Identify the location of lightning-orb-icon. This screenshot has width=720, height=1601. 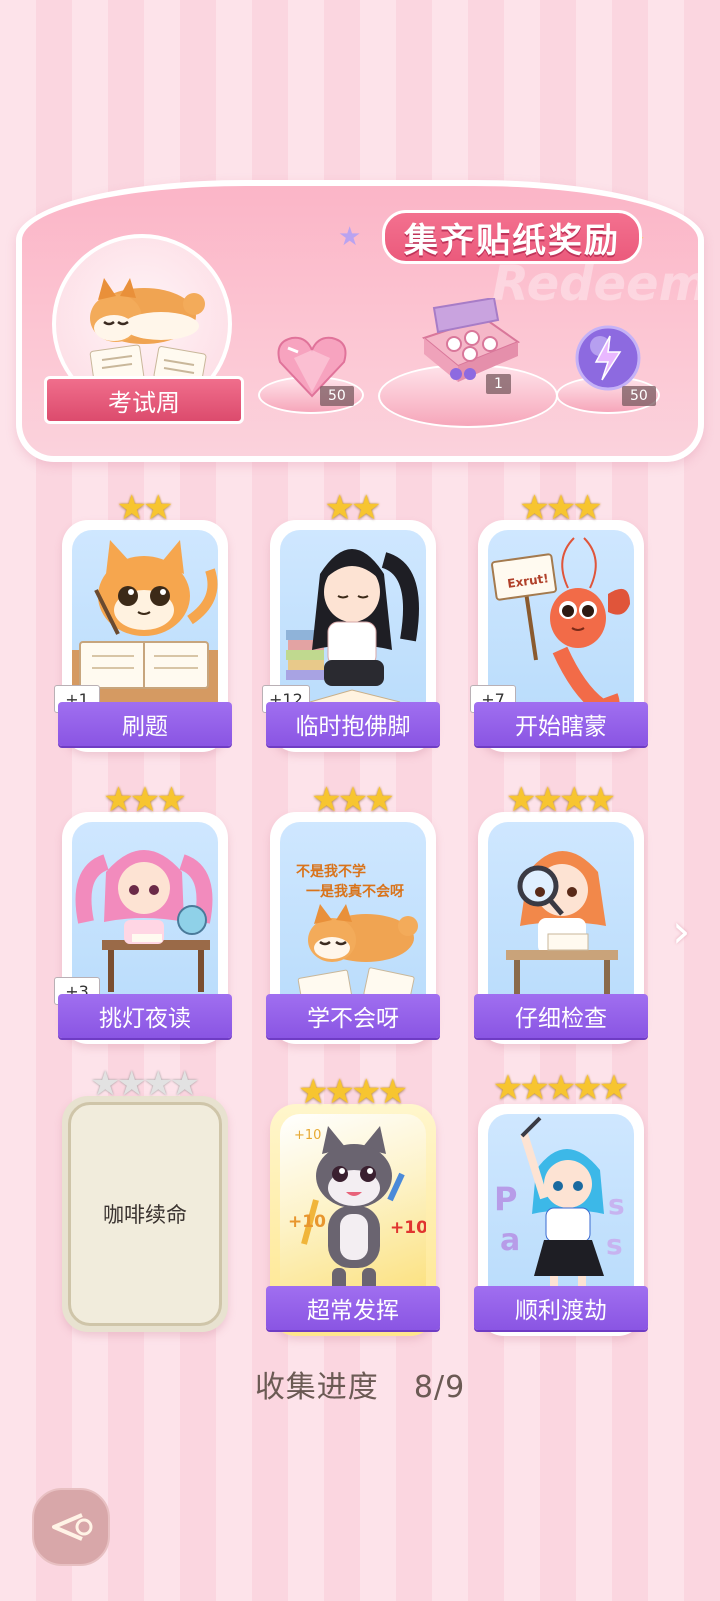
(608, 358).